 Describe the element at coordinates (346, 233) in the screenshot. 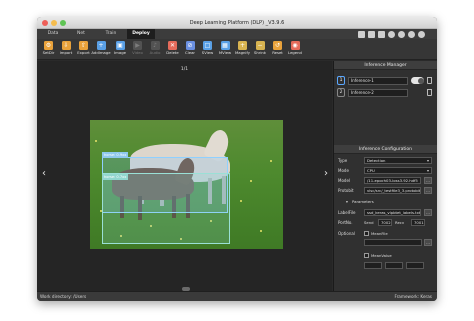

I see `optional-label: Optional` at that location.